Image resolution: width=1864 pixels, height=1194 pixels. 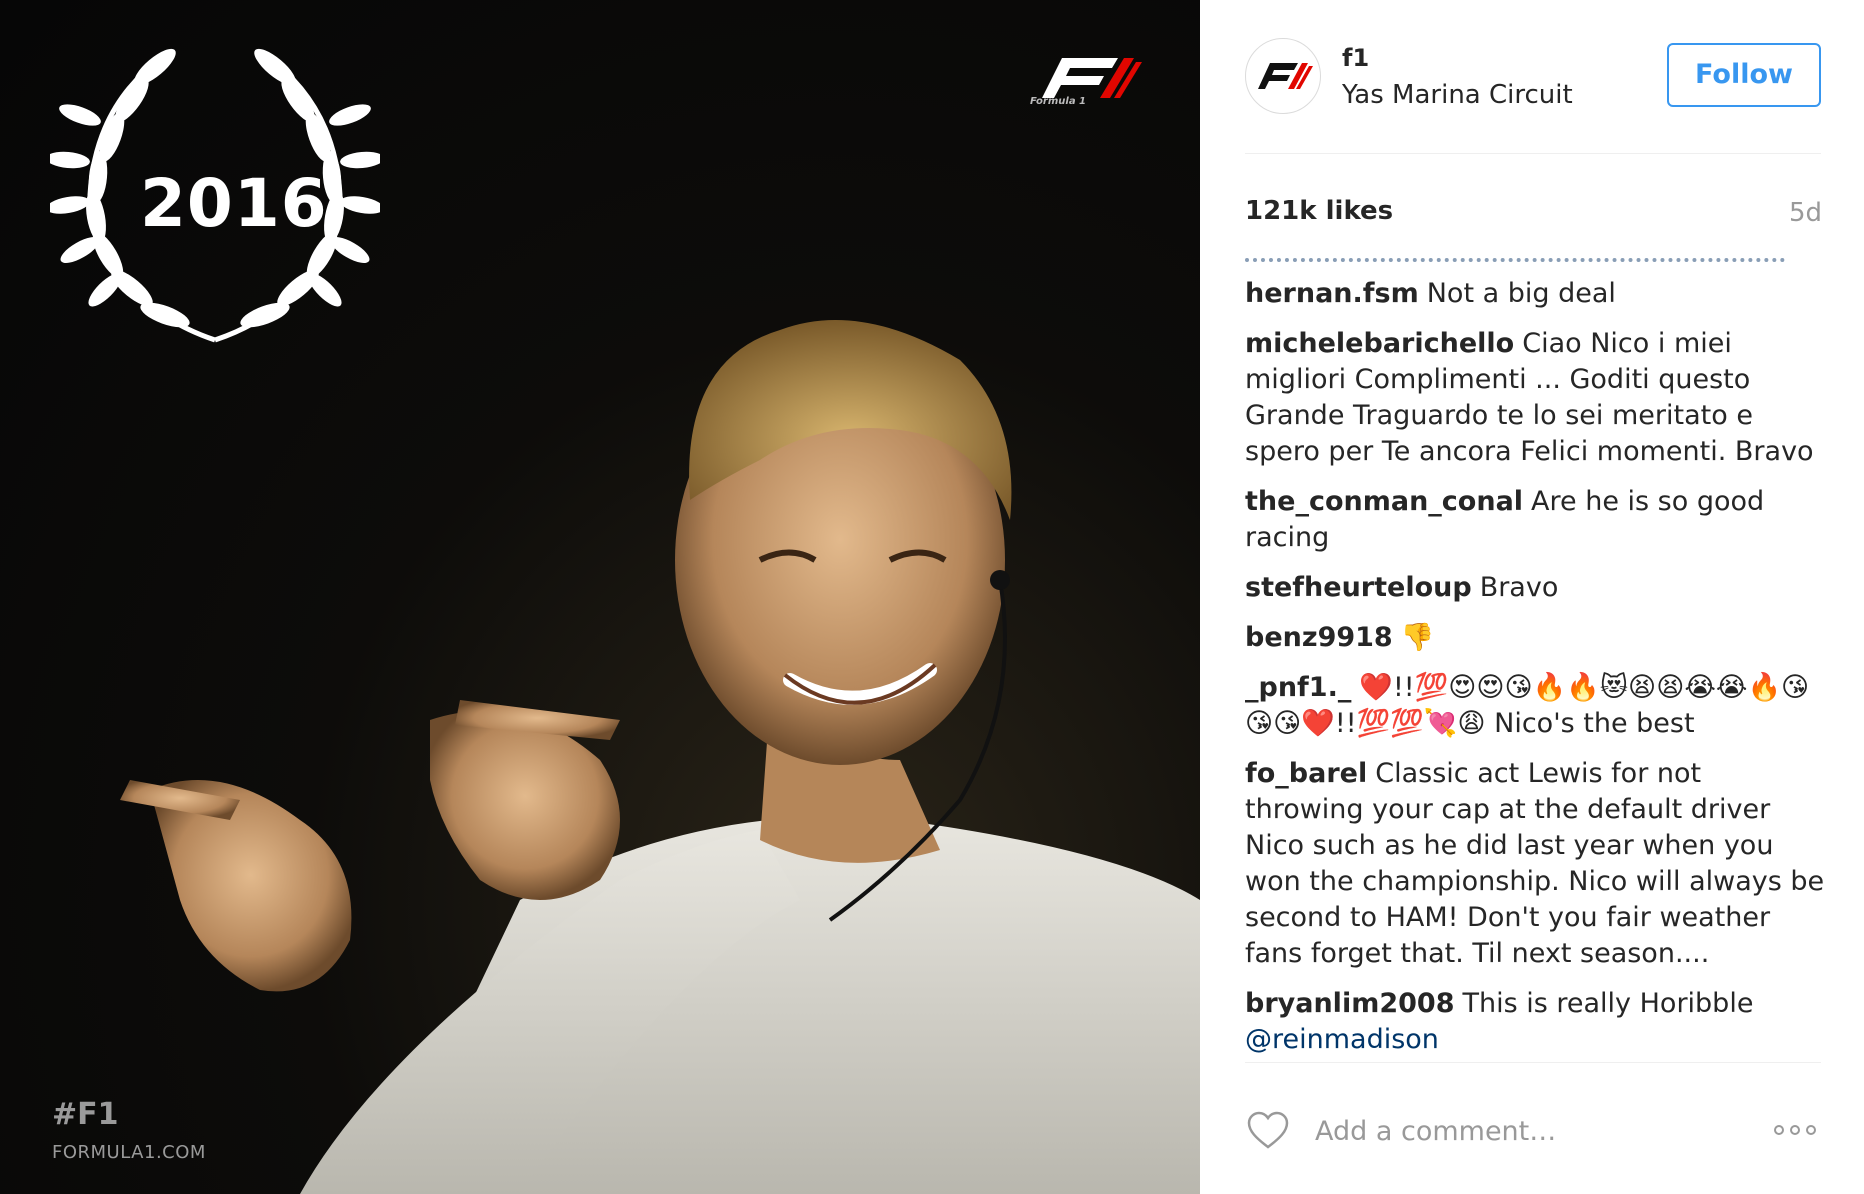 I want to click on year-label: 2016, so click(x=234, y=203).